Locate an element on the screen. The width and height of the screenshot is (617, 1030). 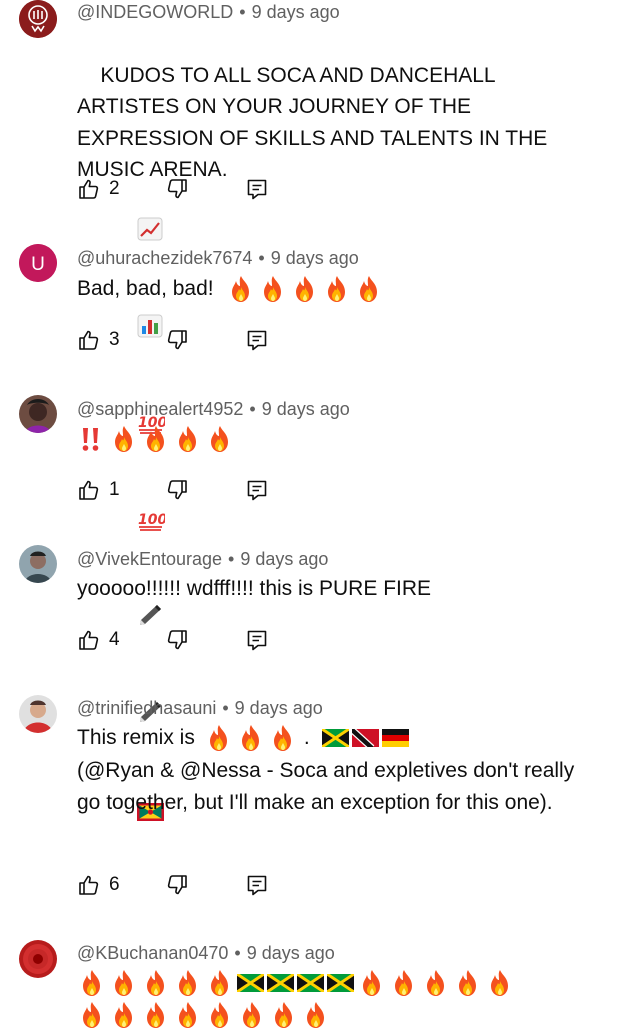
avatar: U is located at coordinates (38, 263).